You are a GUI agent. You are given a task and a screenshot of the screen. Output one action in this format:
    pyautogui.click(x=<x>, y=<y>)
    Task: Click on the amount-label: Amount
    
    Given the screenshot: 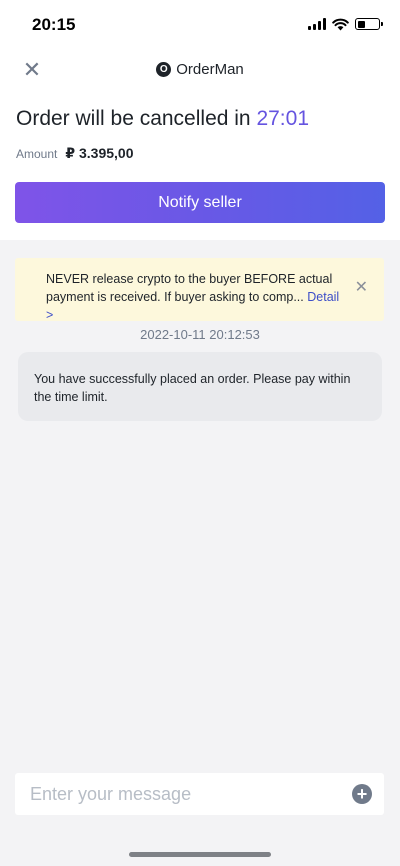 What is the action you would take?
    pyautogui.click(x=37, y=154)
    